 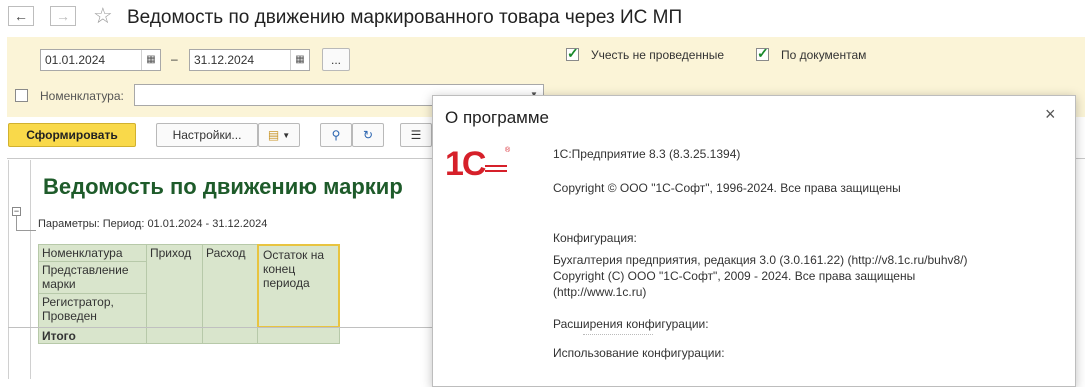 I want to click on nomenclature-label: Номенклатура:, so click(x=82, y=96).